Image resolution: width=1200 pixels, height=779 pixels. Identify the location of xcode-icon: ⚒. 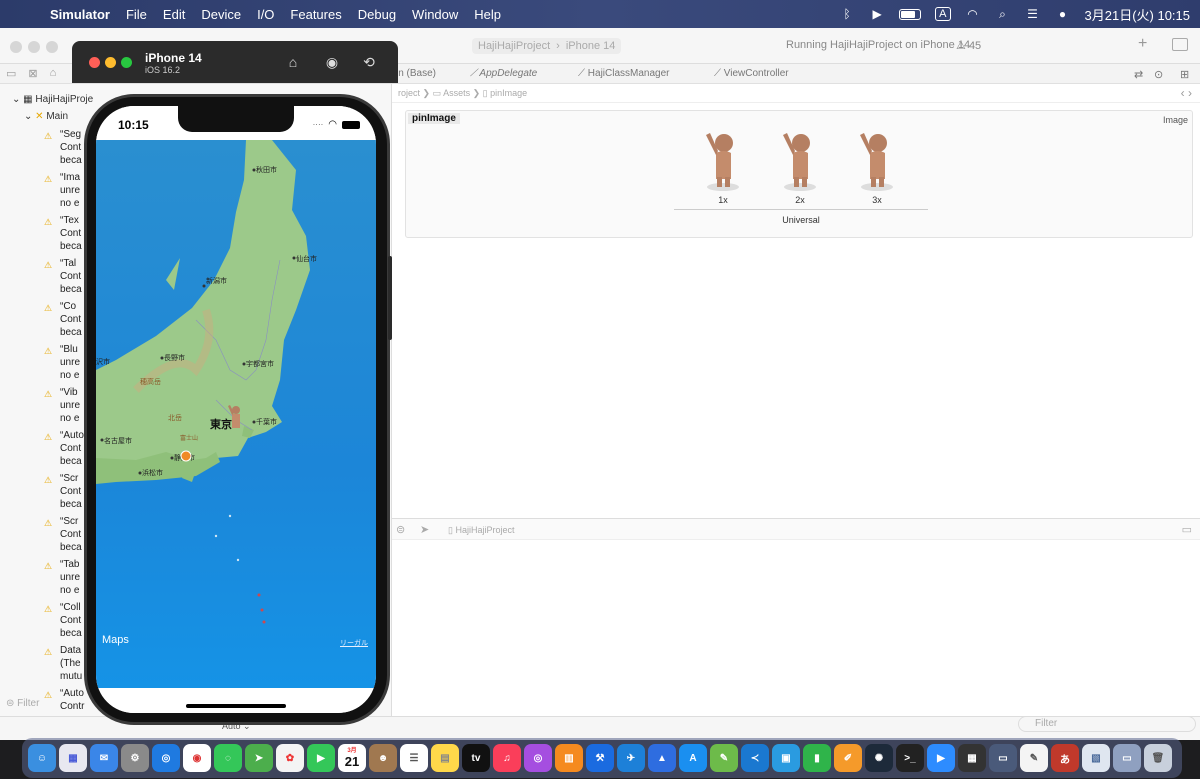
(600, 758).